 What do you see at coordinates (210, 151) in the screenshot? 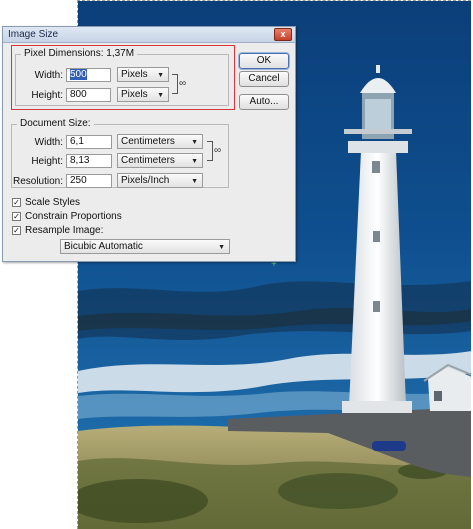
I see `document-link-bracket` at bounding box center [210, 151].